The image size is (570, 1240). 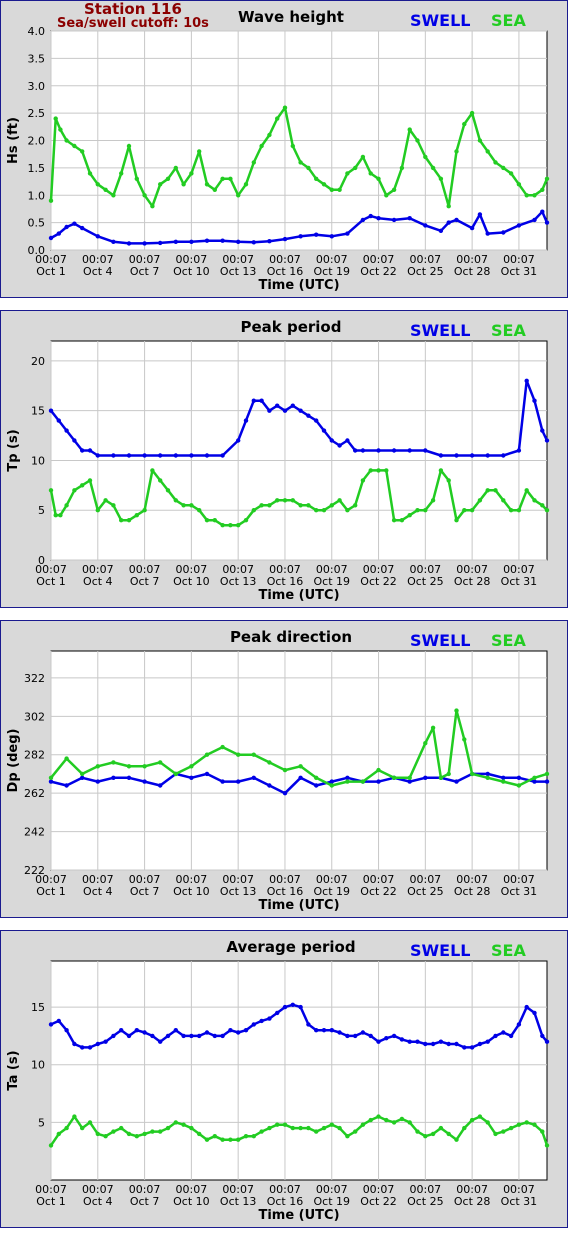 What do you see at coordinates (331, 581) in the screenshot?
I see `x-tick-date: Oct 19` at bounding box center [331, 581].